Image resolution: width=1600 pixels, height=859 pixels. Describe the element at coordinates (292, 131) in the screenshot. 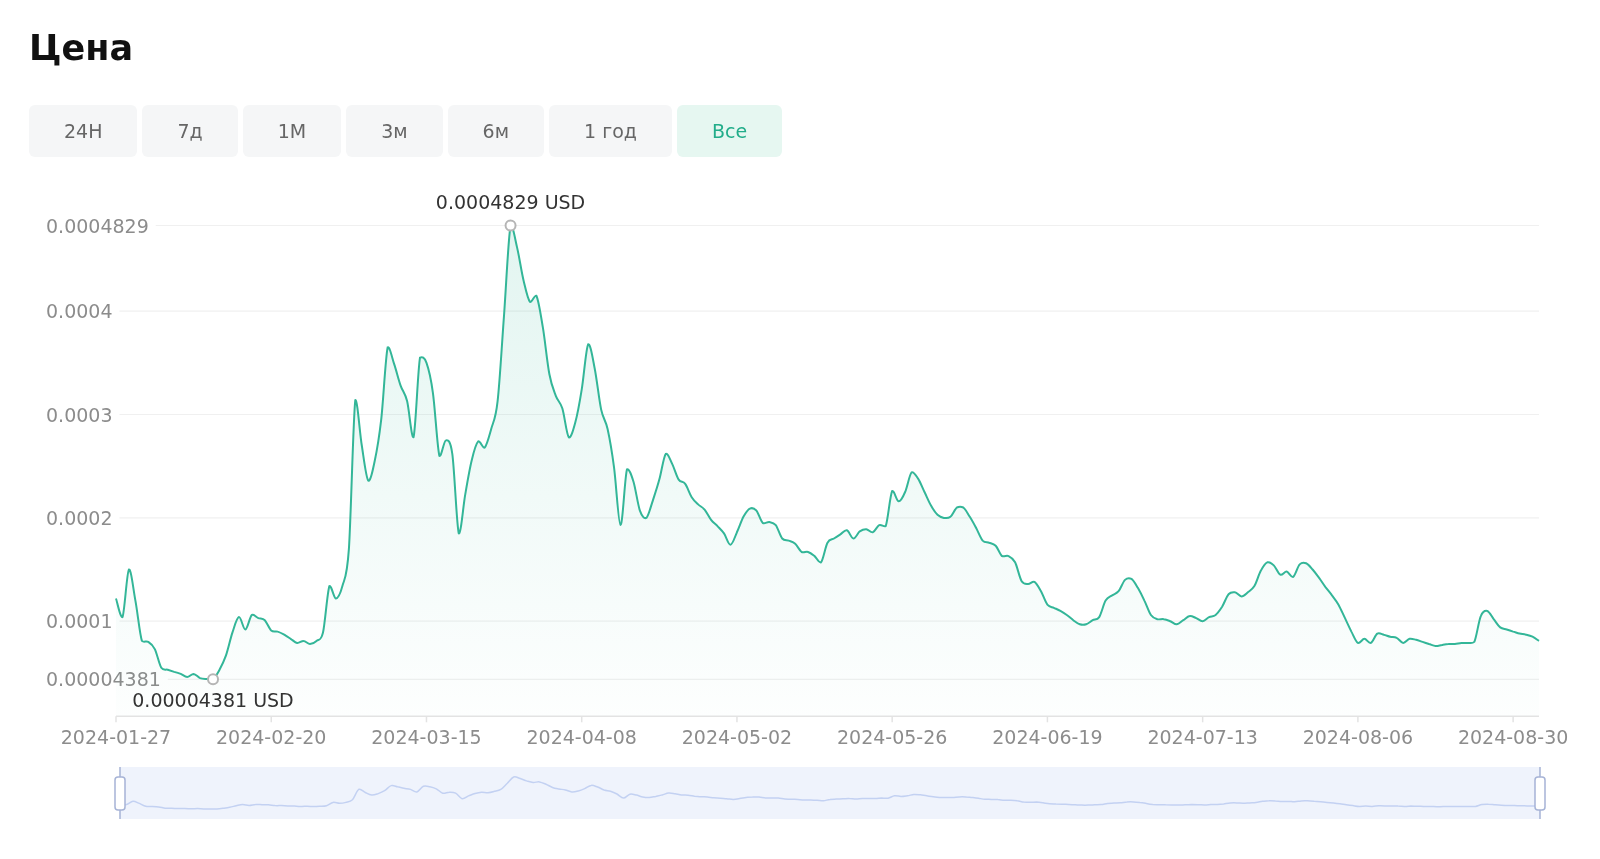

I see `period-tab: 1M` at that location.